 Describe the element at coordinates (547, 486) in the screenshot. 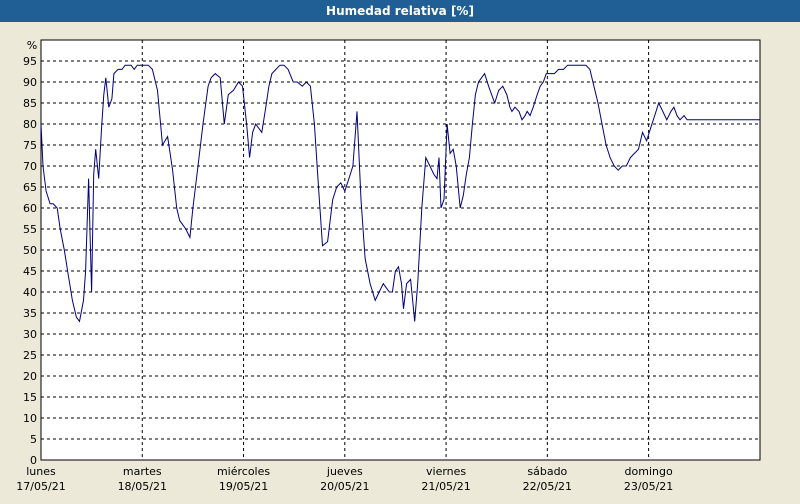

I see `x-tick-date-label: 22/05/21` at that location.